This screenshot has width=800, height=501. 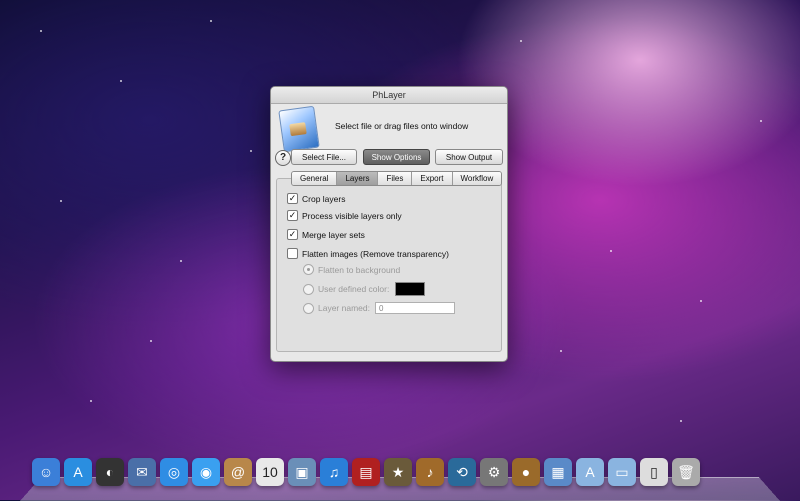 What do you see at coordinates (292, 253) in the screenshot?
I see `flatten-images-checkbox` at bounding box center [292, 253].